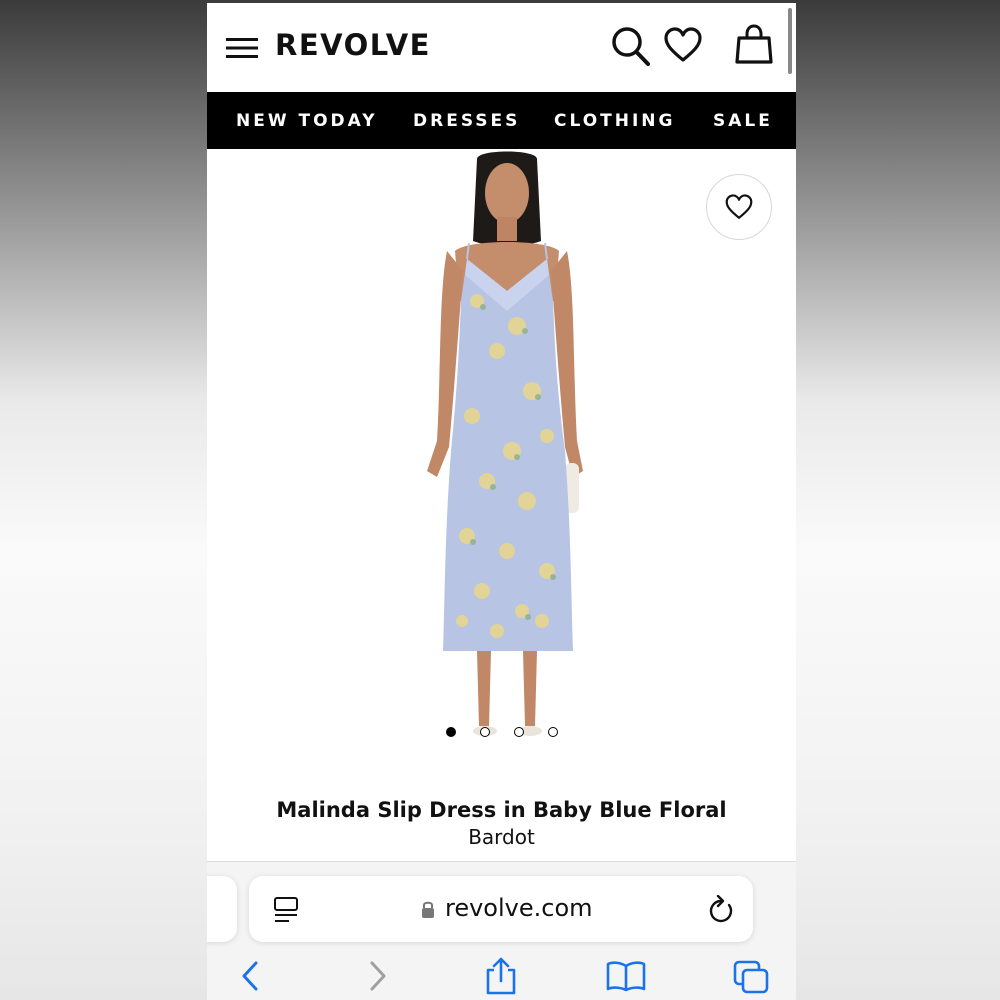  Describe the element at coordinates (242, 48) in the screenshot. I see `menu-icon` at that location.